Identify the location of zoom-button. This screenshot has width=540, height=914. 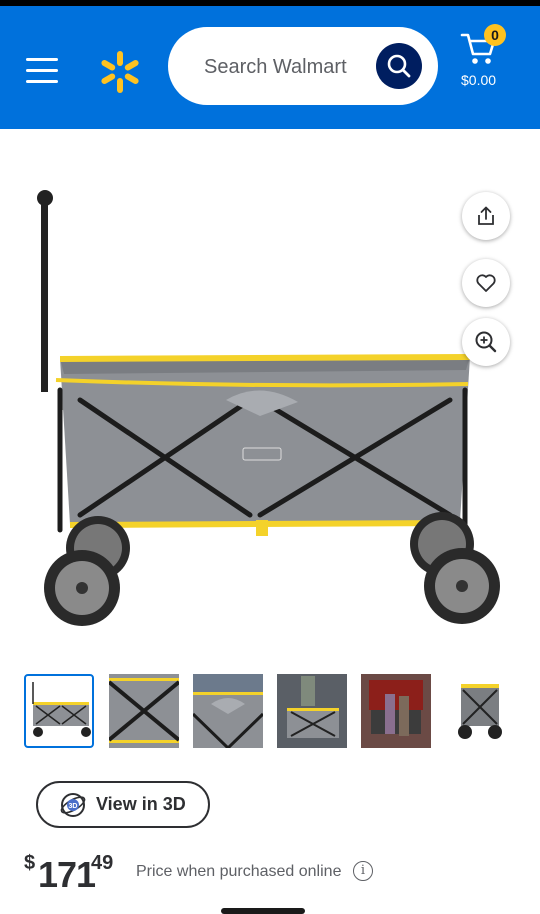
(486, 342).